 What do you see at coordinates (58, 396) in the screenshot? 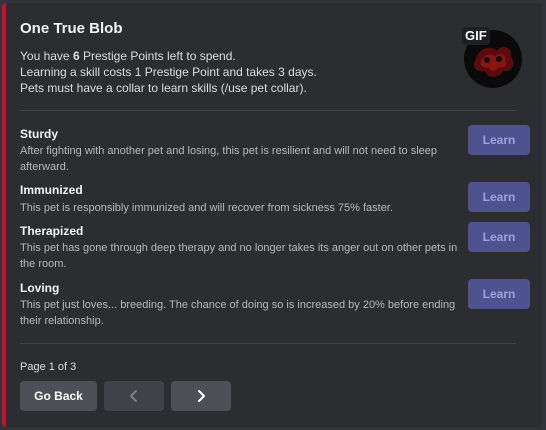
I see `go-back-button: Go Back` at bounding box center [58, 396].